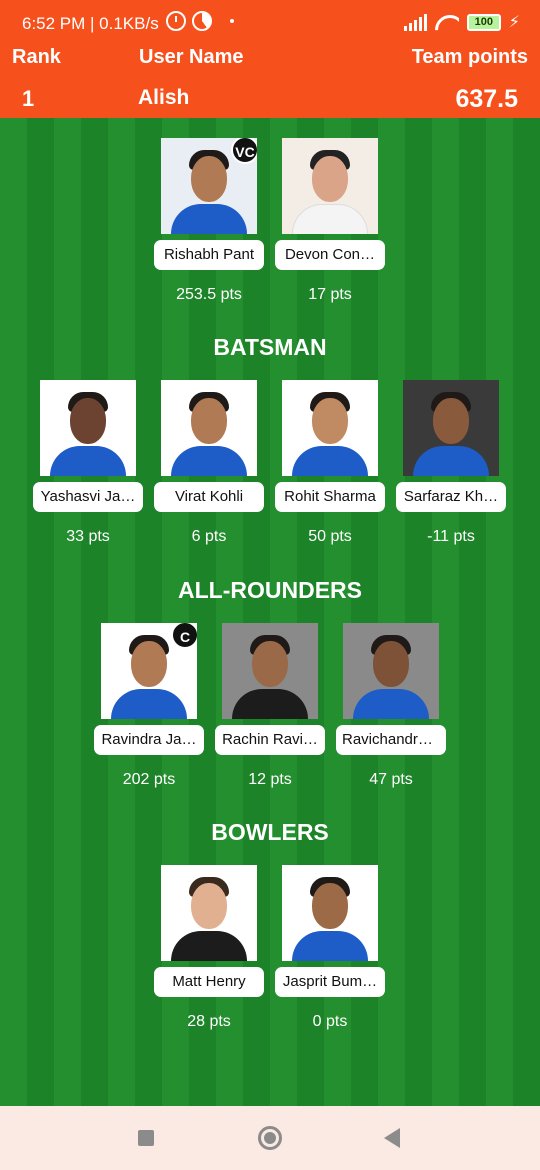 The height and width of the screenshot is (1170, 540). I want to click on player-card: Rohit Sharma 50 pts, so click(330, 463).